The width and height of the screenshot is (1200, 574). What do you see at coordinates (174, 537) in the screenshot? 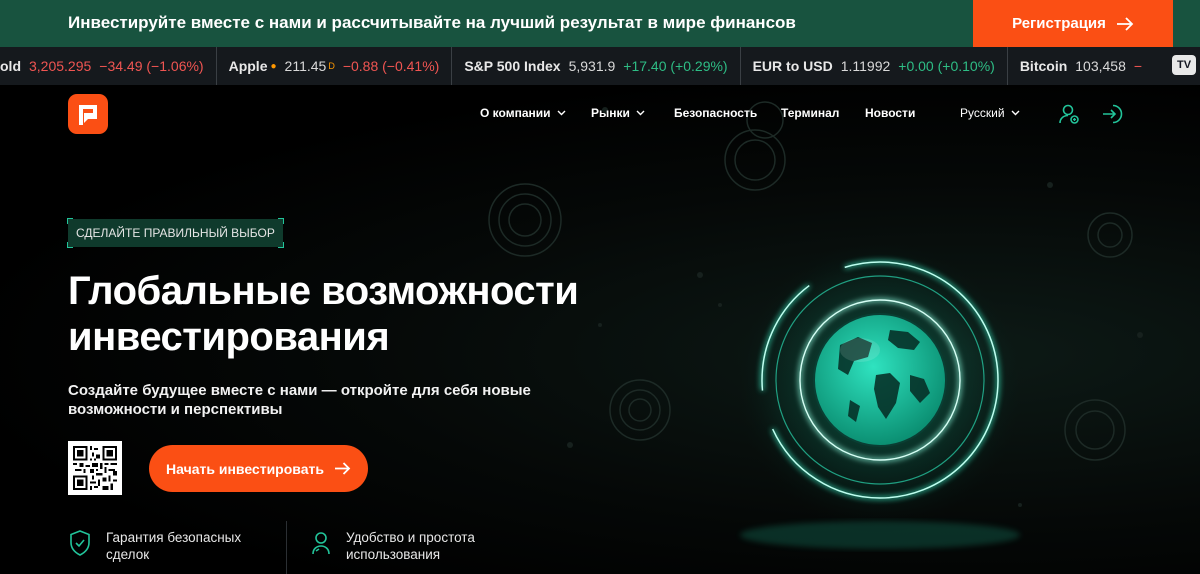
I see `feature-text: Гарантия безопасных` at bounding box center [174, 537].